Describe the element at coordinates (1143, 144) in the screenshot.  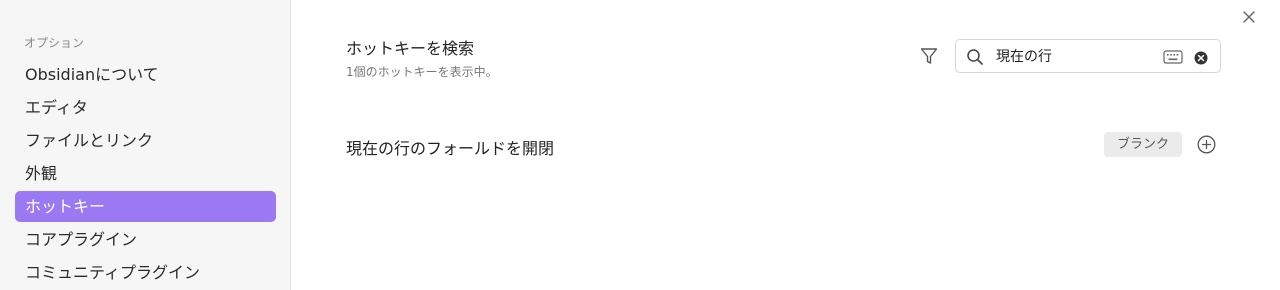
I see `hotkey-binding-badge: ブランク` at that location.